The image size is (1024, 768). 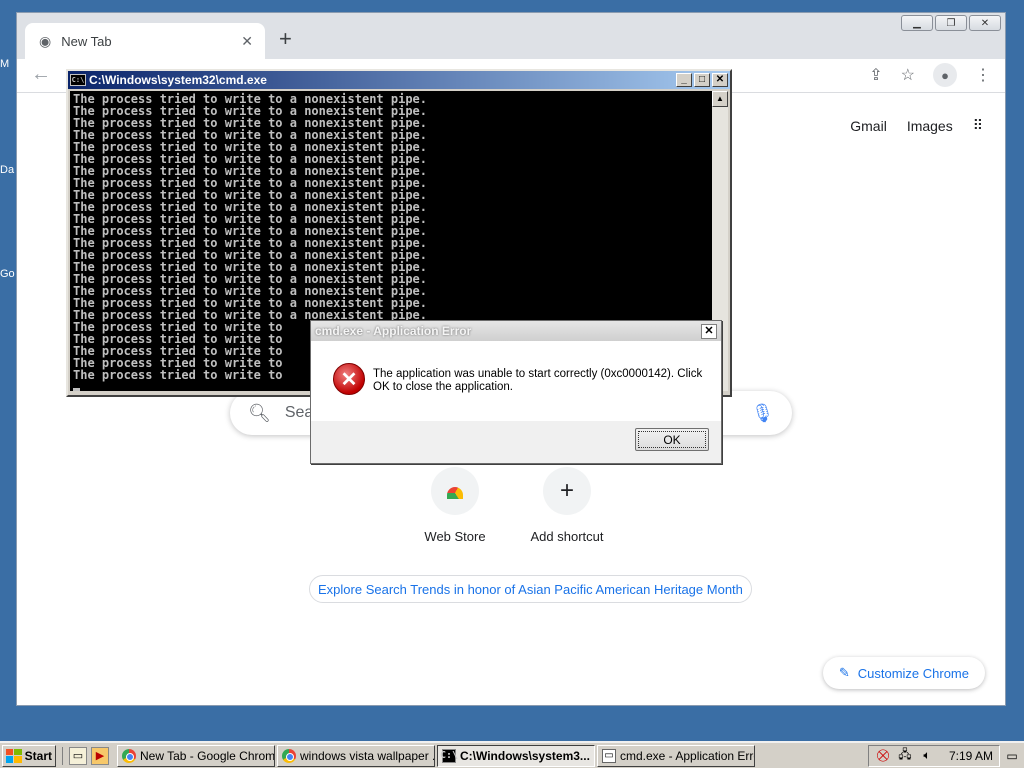 What do you see at coordinates (927, 756) in the screenshot?
I see `volume-icon: 🔈︎` at bounding box center [927, 756].